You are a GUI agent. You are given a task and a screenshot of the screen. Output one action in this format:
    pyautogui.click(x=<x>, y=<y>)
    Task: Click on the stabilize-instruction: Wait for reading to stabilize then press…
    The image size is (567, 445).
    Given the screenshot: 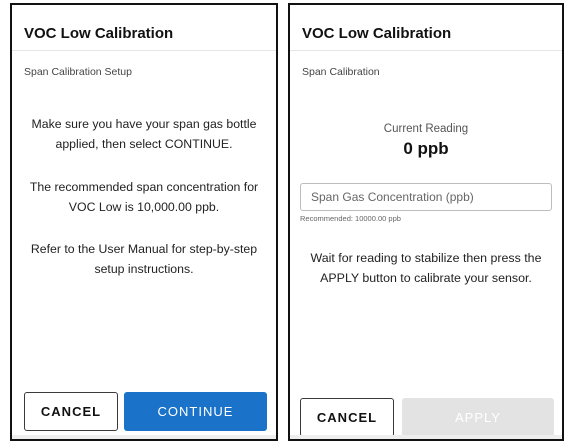 What is the action you would take?
    pyautogui.click(x=426, y=268)
    